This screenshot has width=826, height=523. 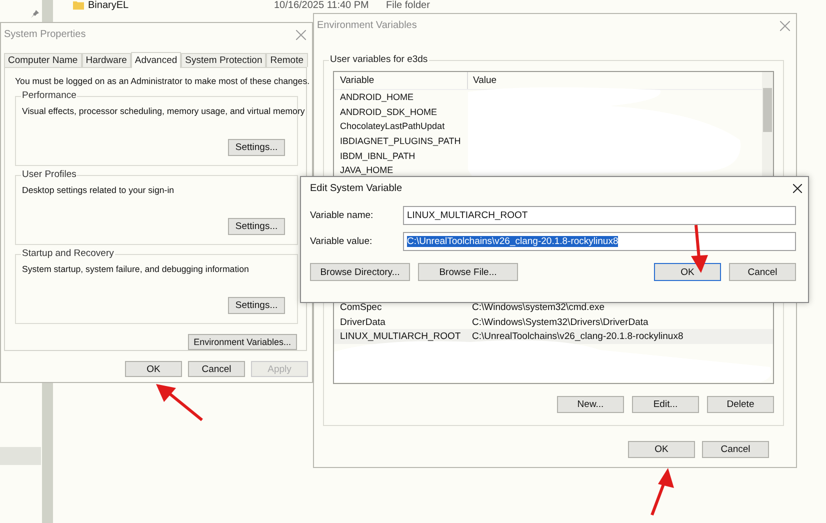 What do you see at coordinates (400, 336) in the screenshot?
I see `variable-name: LINUX_MULTIARCH_ROOT` at bounding box center [400, 336].